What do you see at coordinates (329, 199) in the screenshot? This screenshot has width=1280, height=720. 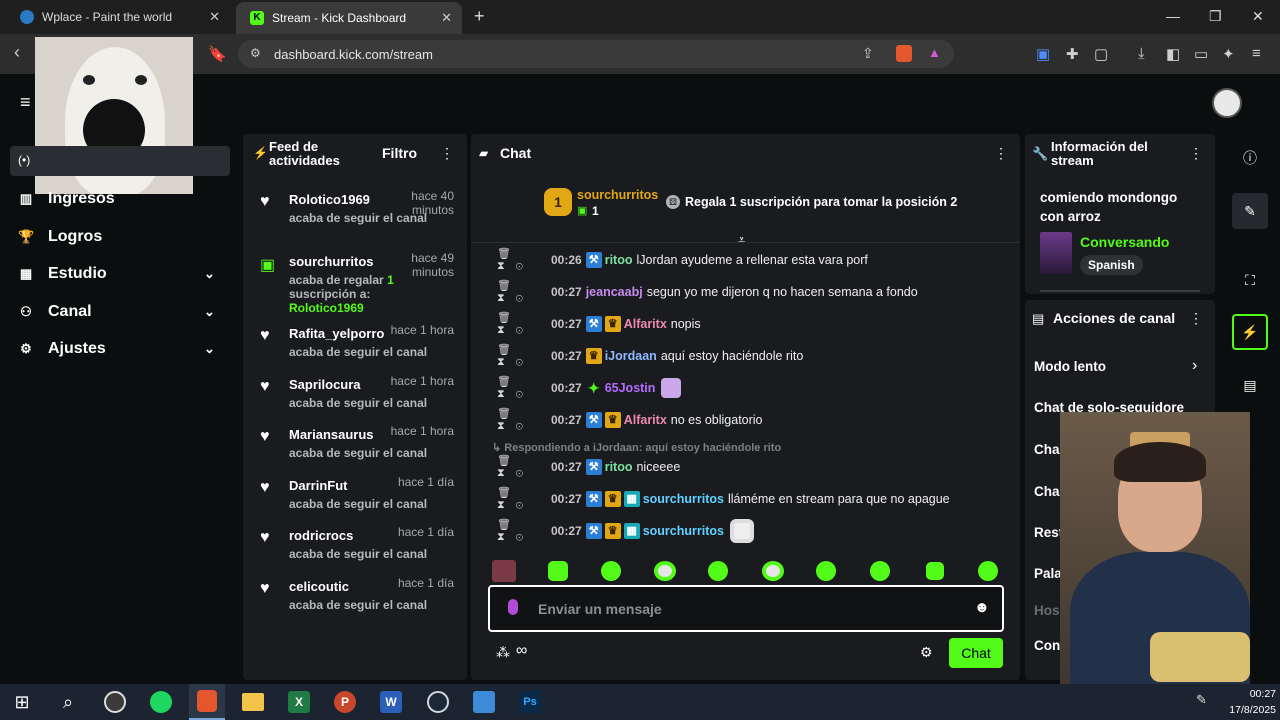 I see `feed-user: Rolotico1969` at bounding box center [329, 199].